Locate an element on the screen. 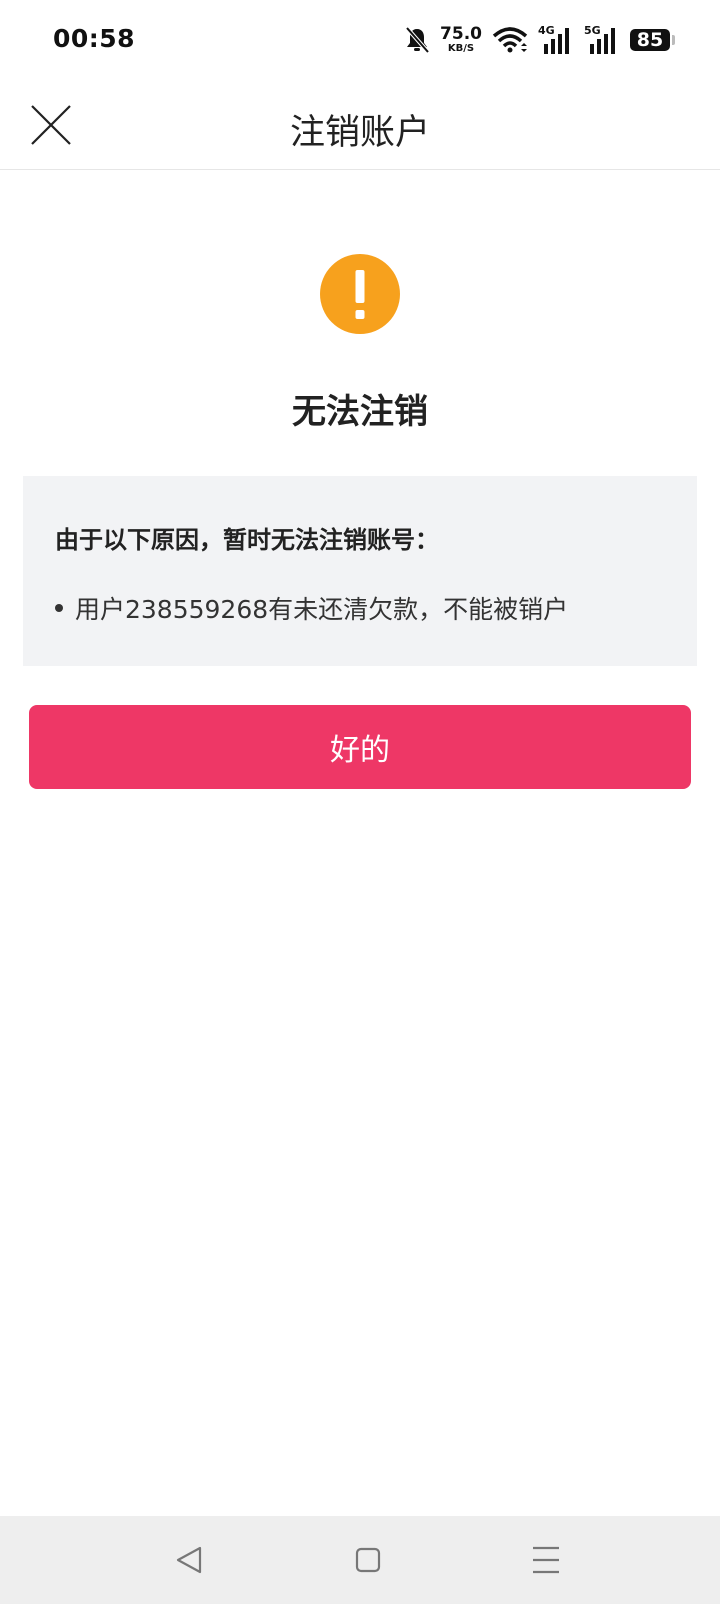 This screenshot has width=720, height=1604. bullet-icon is located at coordinates (59, 608).